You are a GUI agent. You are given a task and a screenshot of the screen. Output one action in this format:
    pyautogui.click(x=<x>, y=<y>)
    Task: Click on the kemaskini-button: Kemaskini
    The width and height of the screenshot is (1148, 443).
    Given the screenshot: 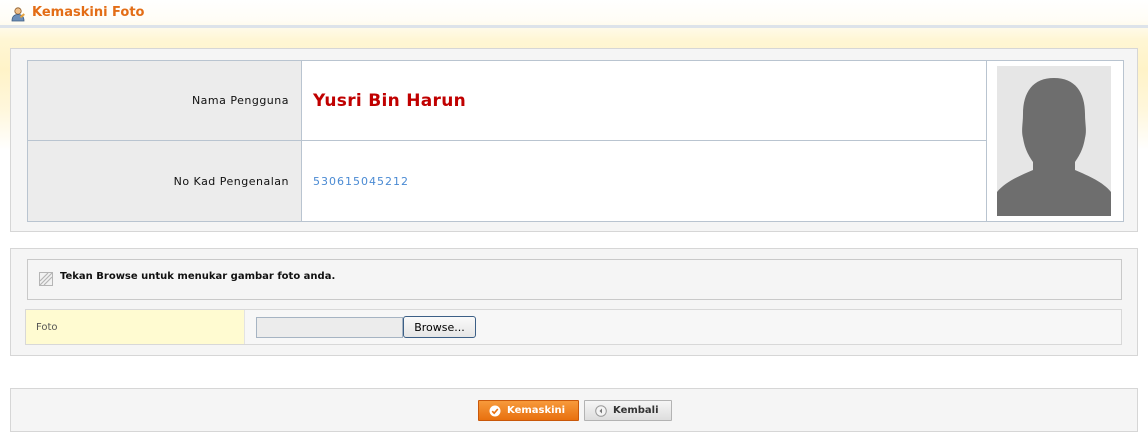 What is the action you would take?
    pyautogui.click(x=528, y=410)
    